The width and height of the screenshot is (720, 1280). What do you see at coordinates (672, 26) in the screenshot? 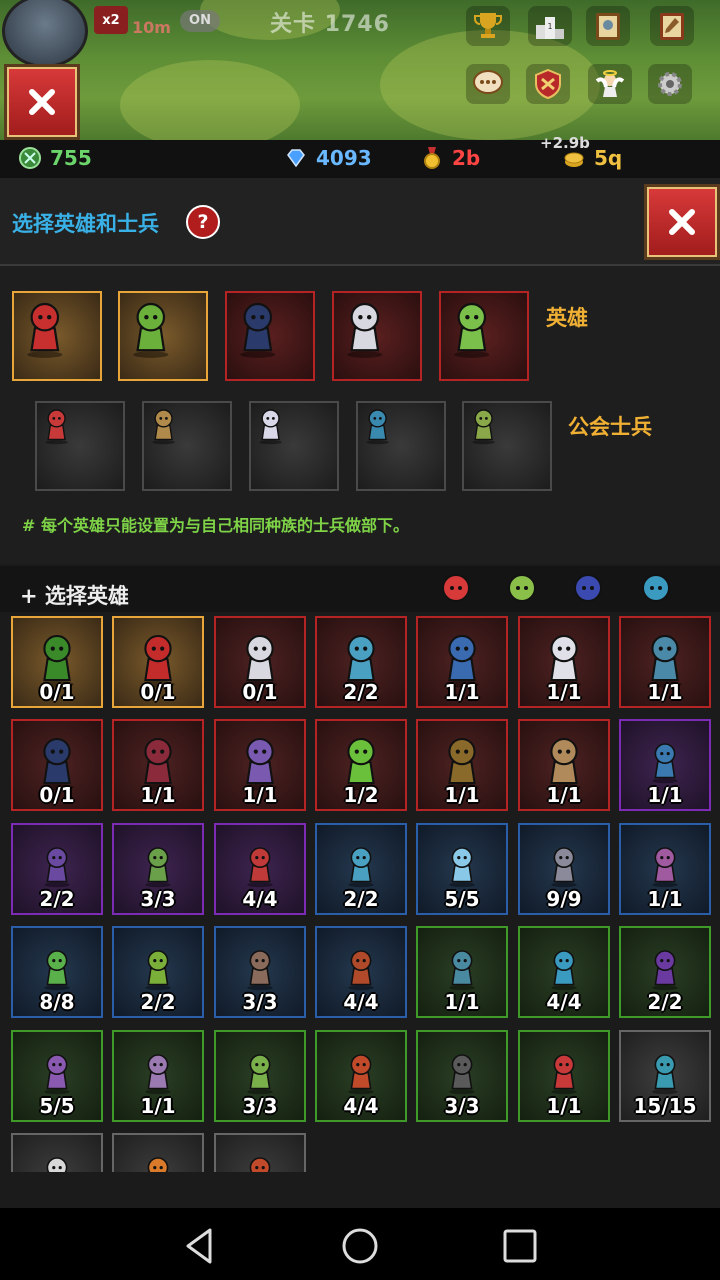
I see `quest-book-icon` at bounding box center [672, 26].